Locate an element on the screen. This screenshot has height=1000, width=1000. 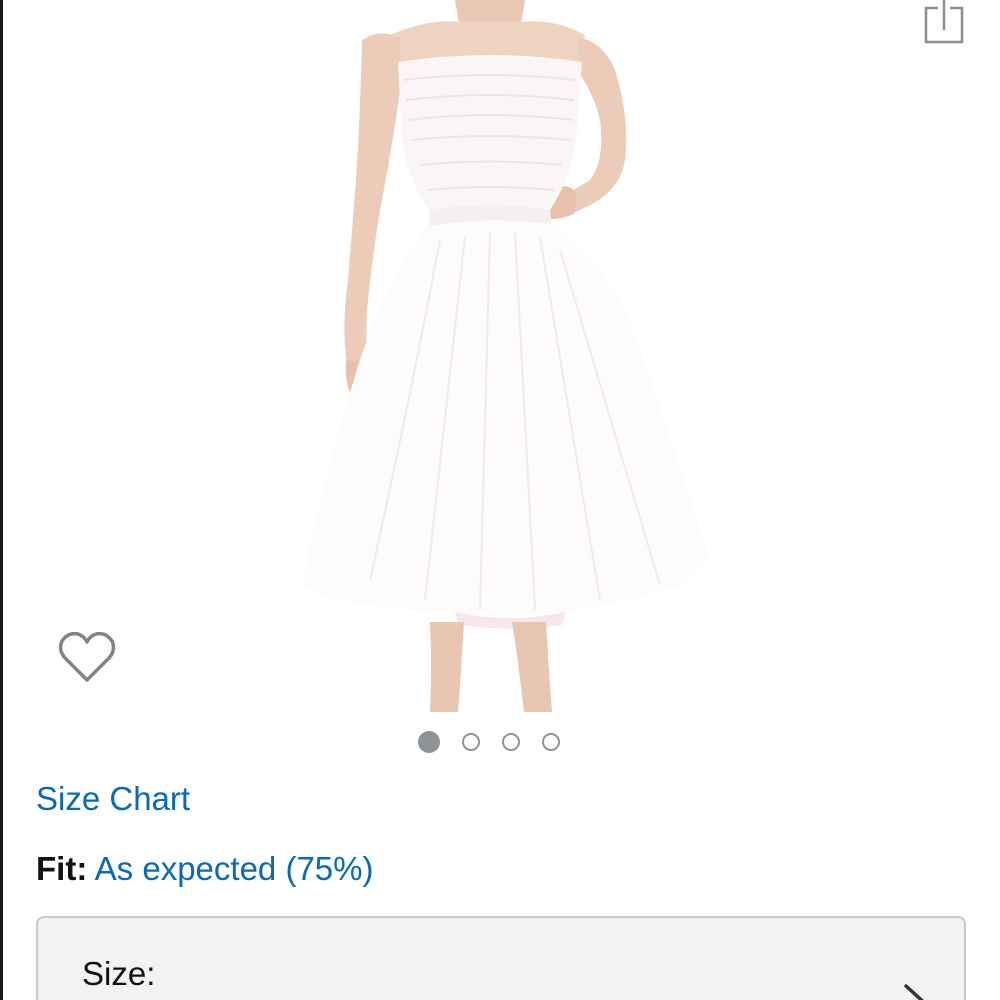
size-label: Size: is located at coordinates (119, 973).